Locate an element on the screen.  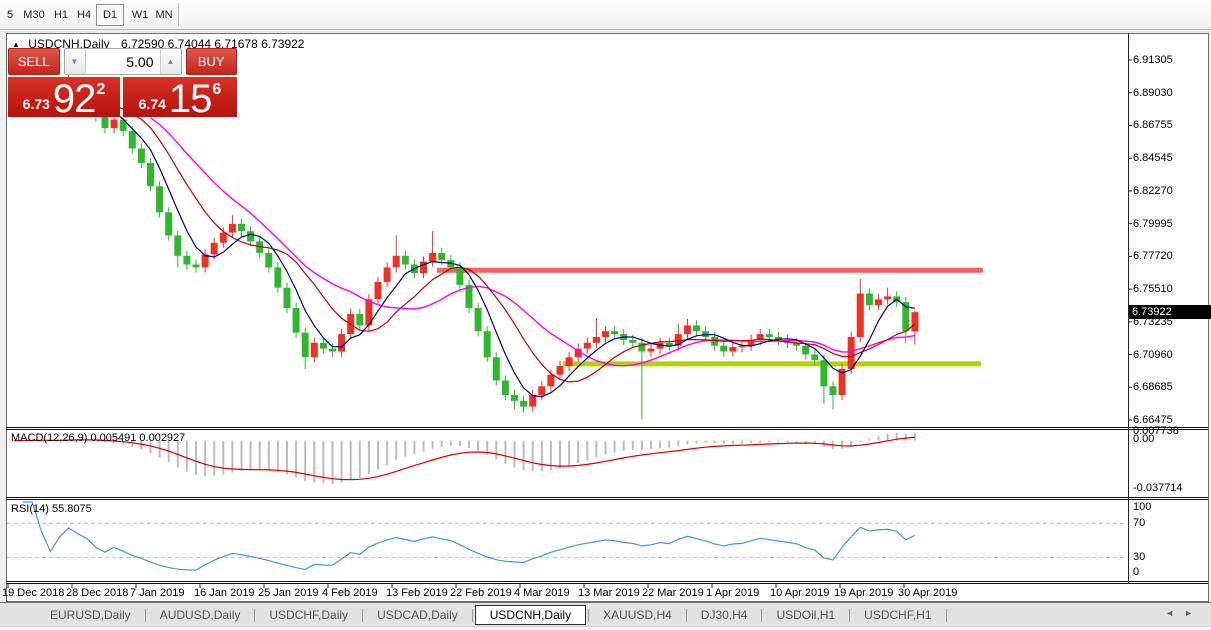
buy-price-base: 6.74 is located at coordinates (152, 104).